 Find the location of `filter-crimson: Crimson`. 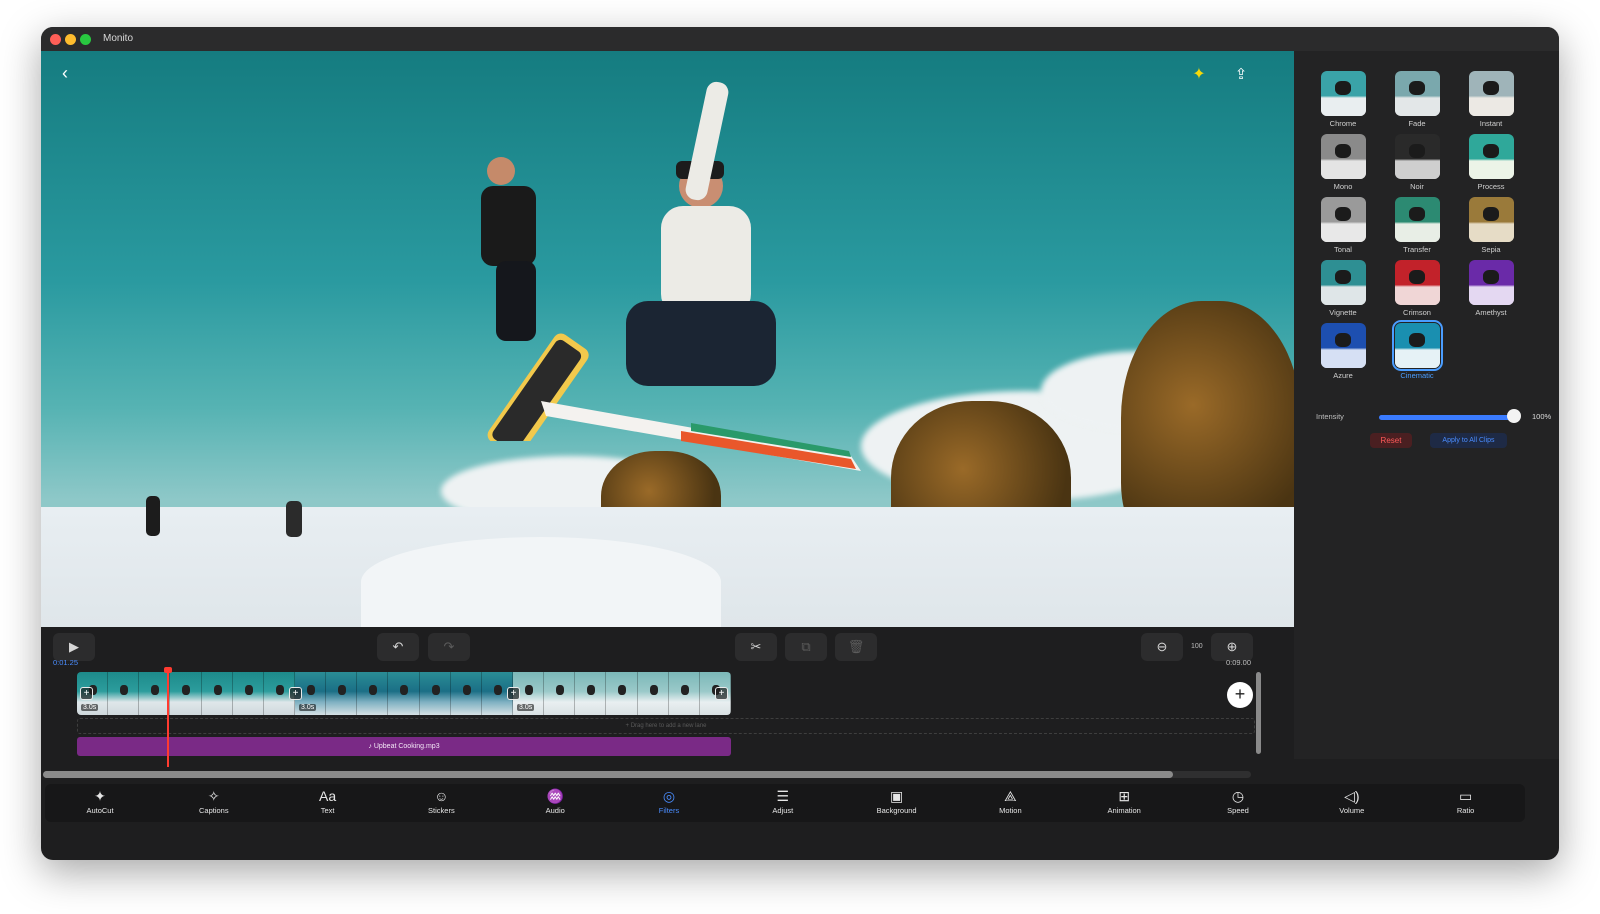

filter-crimson: Crimson is located at coordinates (1417, 288).